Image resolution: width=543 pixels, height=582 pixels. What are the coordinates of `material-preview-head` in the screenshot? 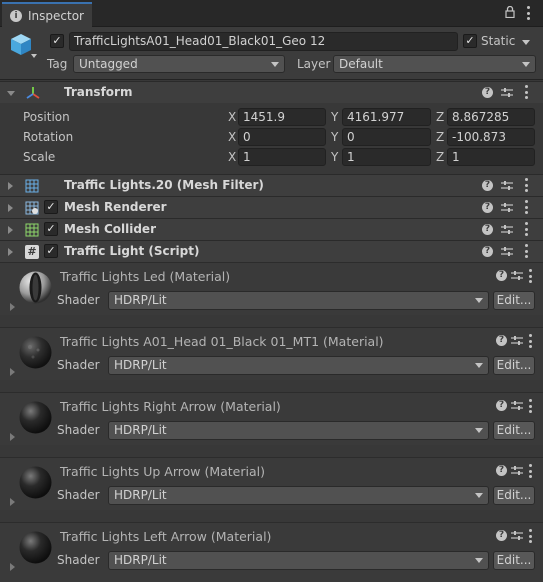 It's located at (35, 352).